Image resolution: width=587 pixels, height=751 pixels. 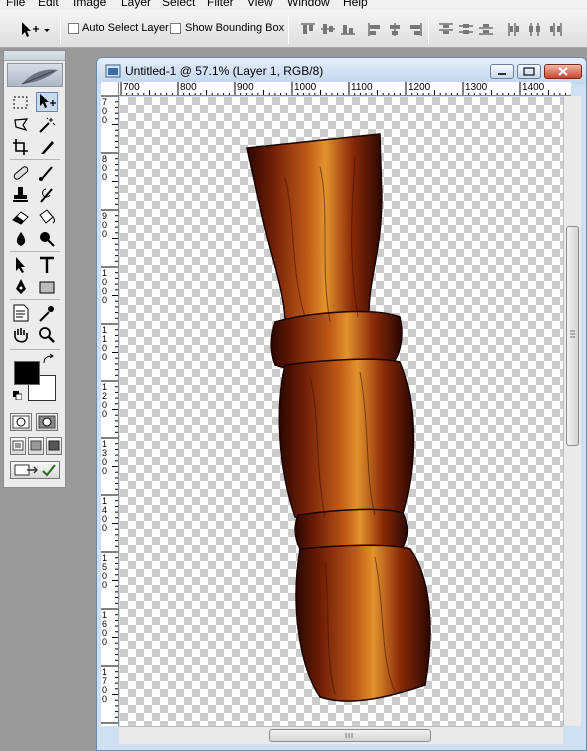 I want to click on vruler-label-1500: 1500, so click(x=105, y=571).